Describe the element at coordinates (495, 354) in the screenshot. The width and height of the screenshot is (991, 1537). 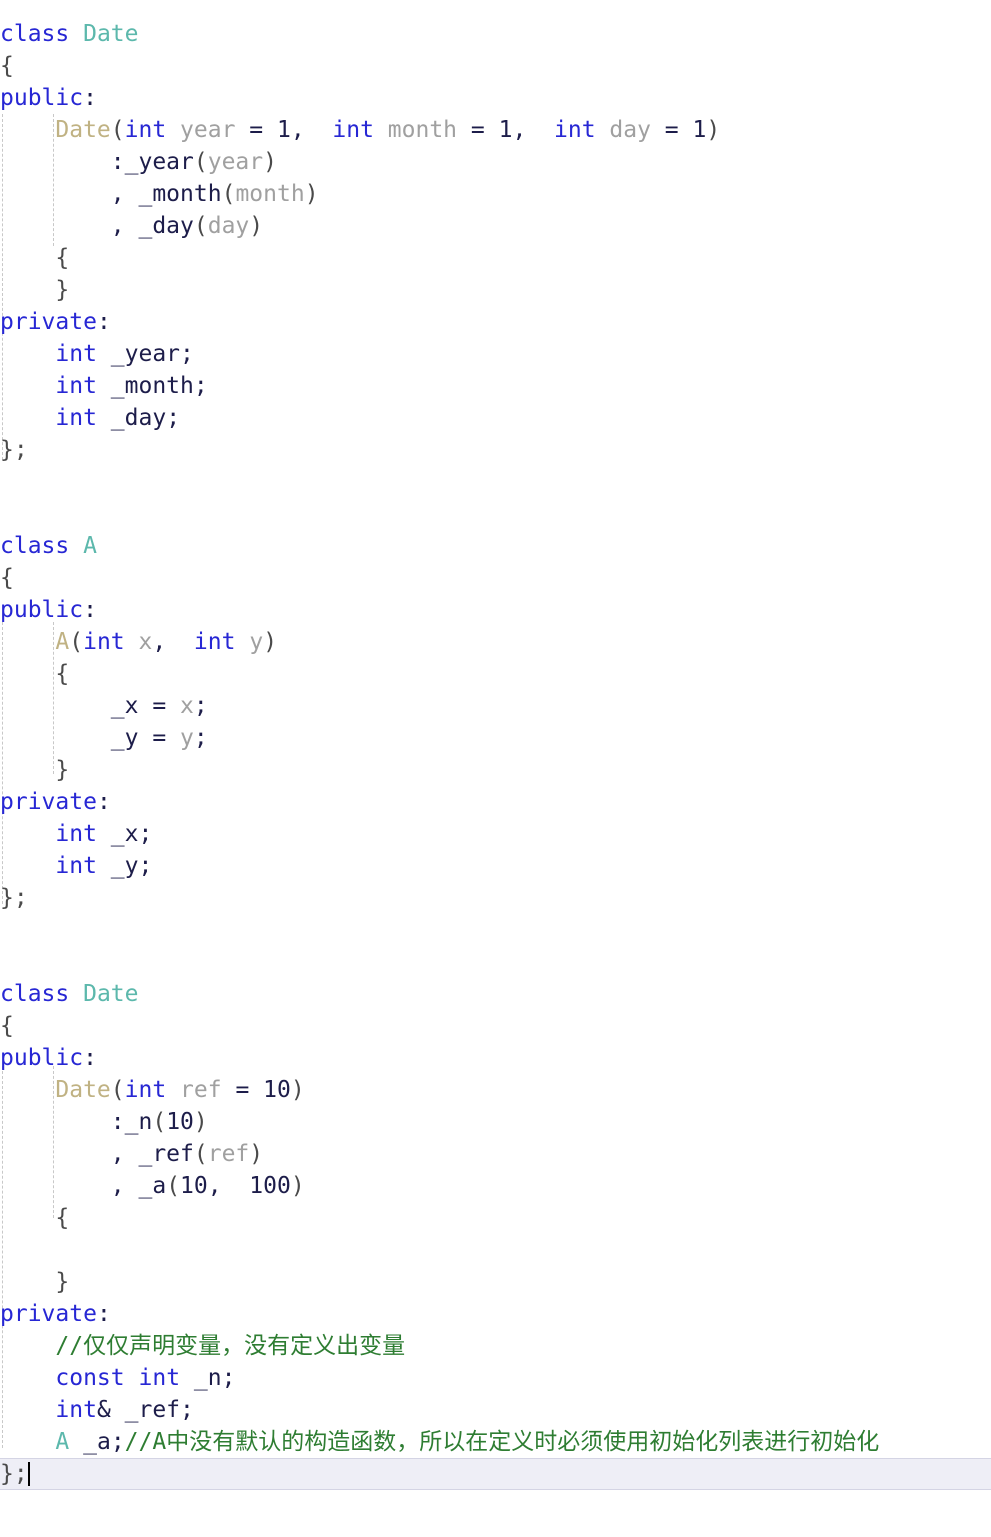
I see `code-line: int _year;` at that location.